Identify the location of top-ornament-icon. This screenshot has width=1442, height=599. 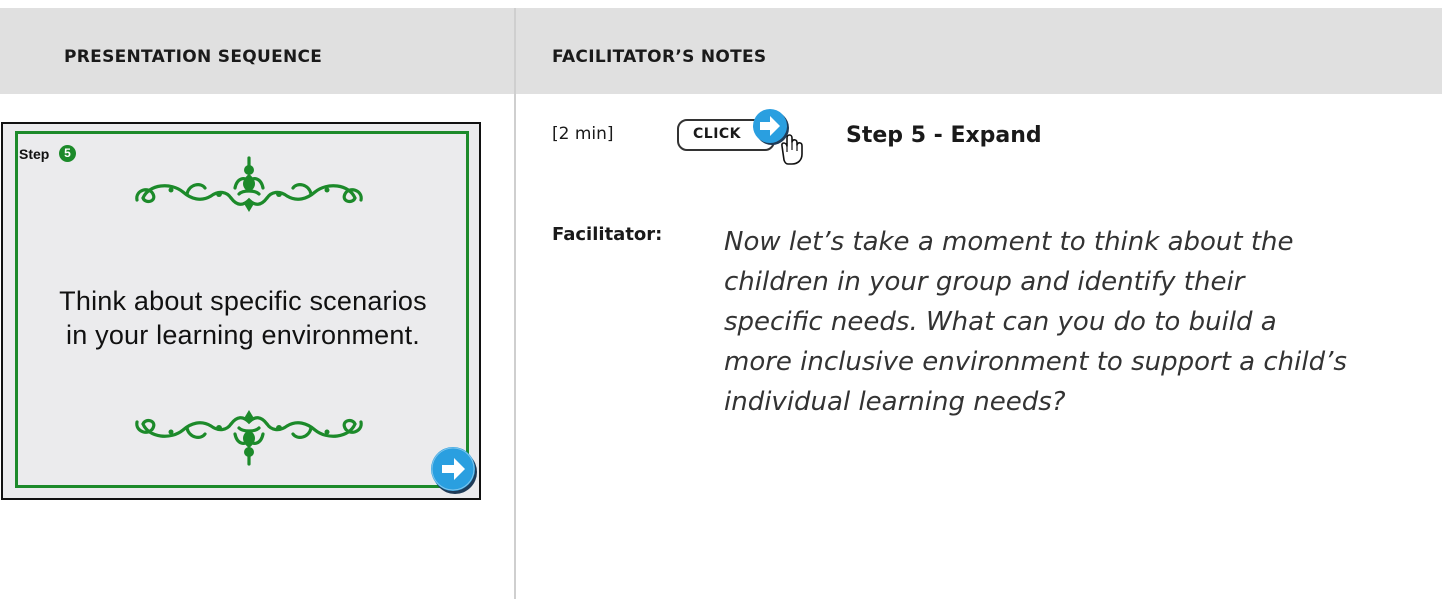
(249, 184).